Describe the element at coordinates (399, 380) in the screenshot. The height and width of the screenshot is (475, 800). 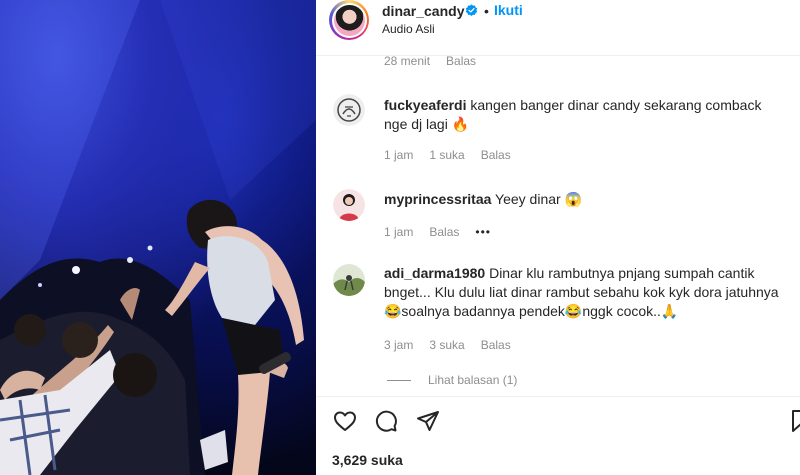
I see `replies-divider` at that location.